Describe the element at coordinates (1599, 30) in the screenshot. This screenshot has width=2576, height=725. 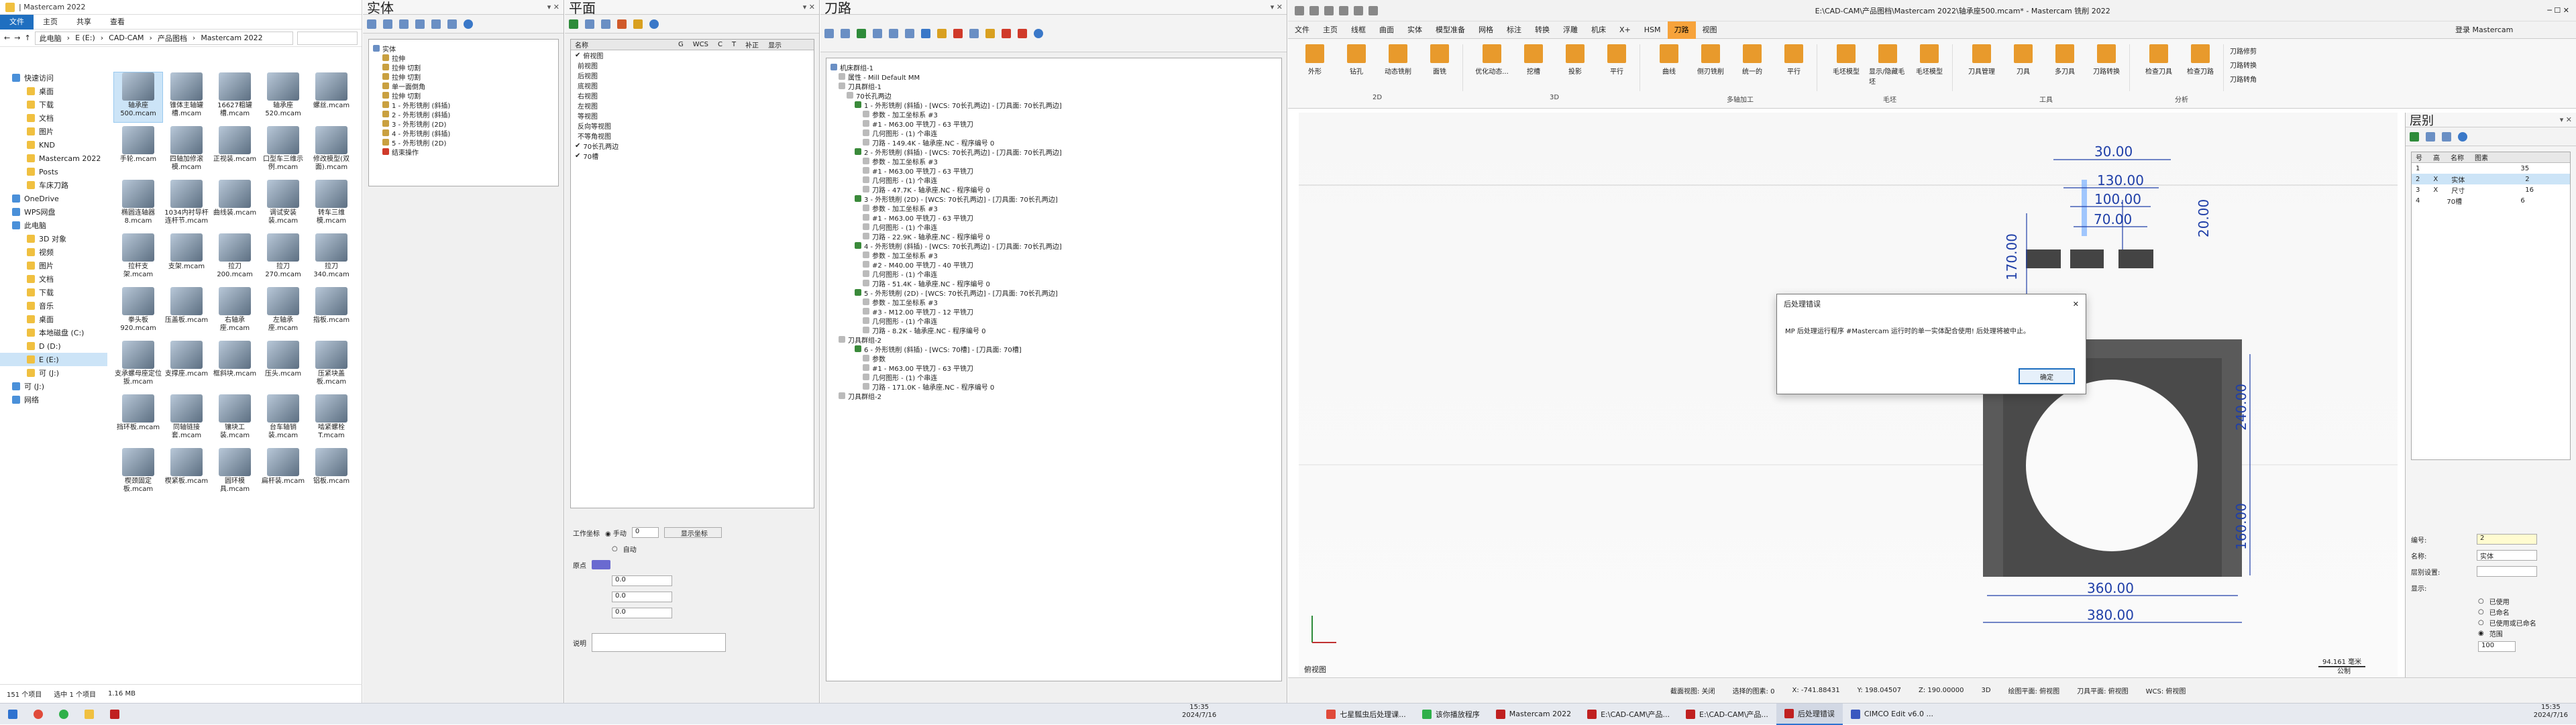
I see `ribbon-tab: 机床` at that location.